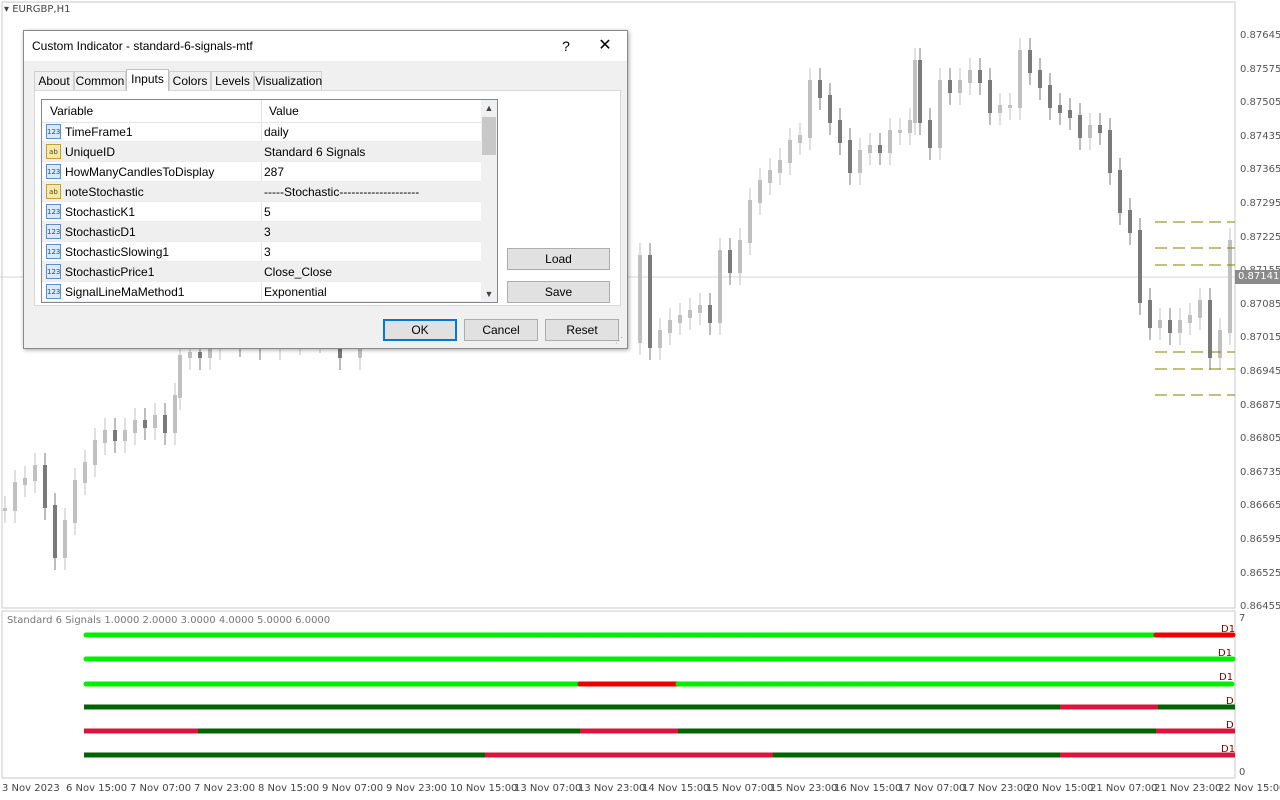  I want to click on tab-inputs: Inputs, so click(147, 80).